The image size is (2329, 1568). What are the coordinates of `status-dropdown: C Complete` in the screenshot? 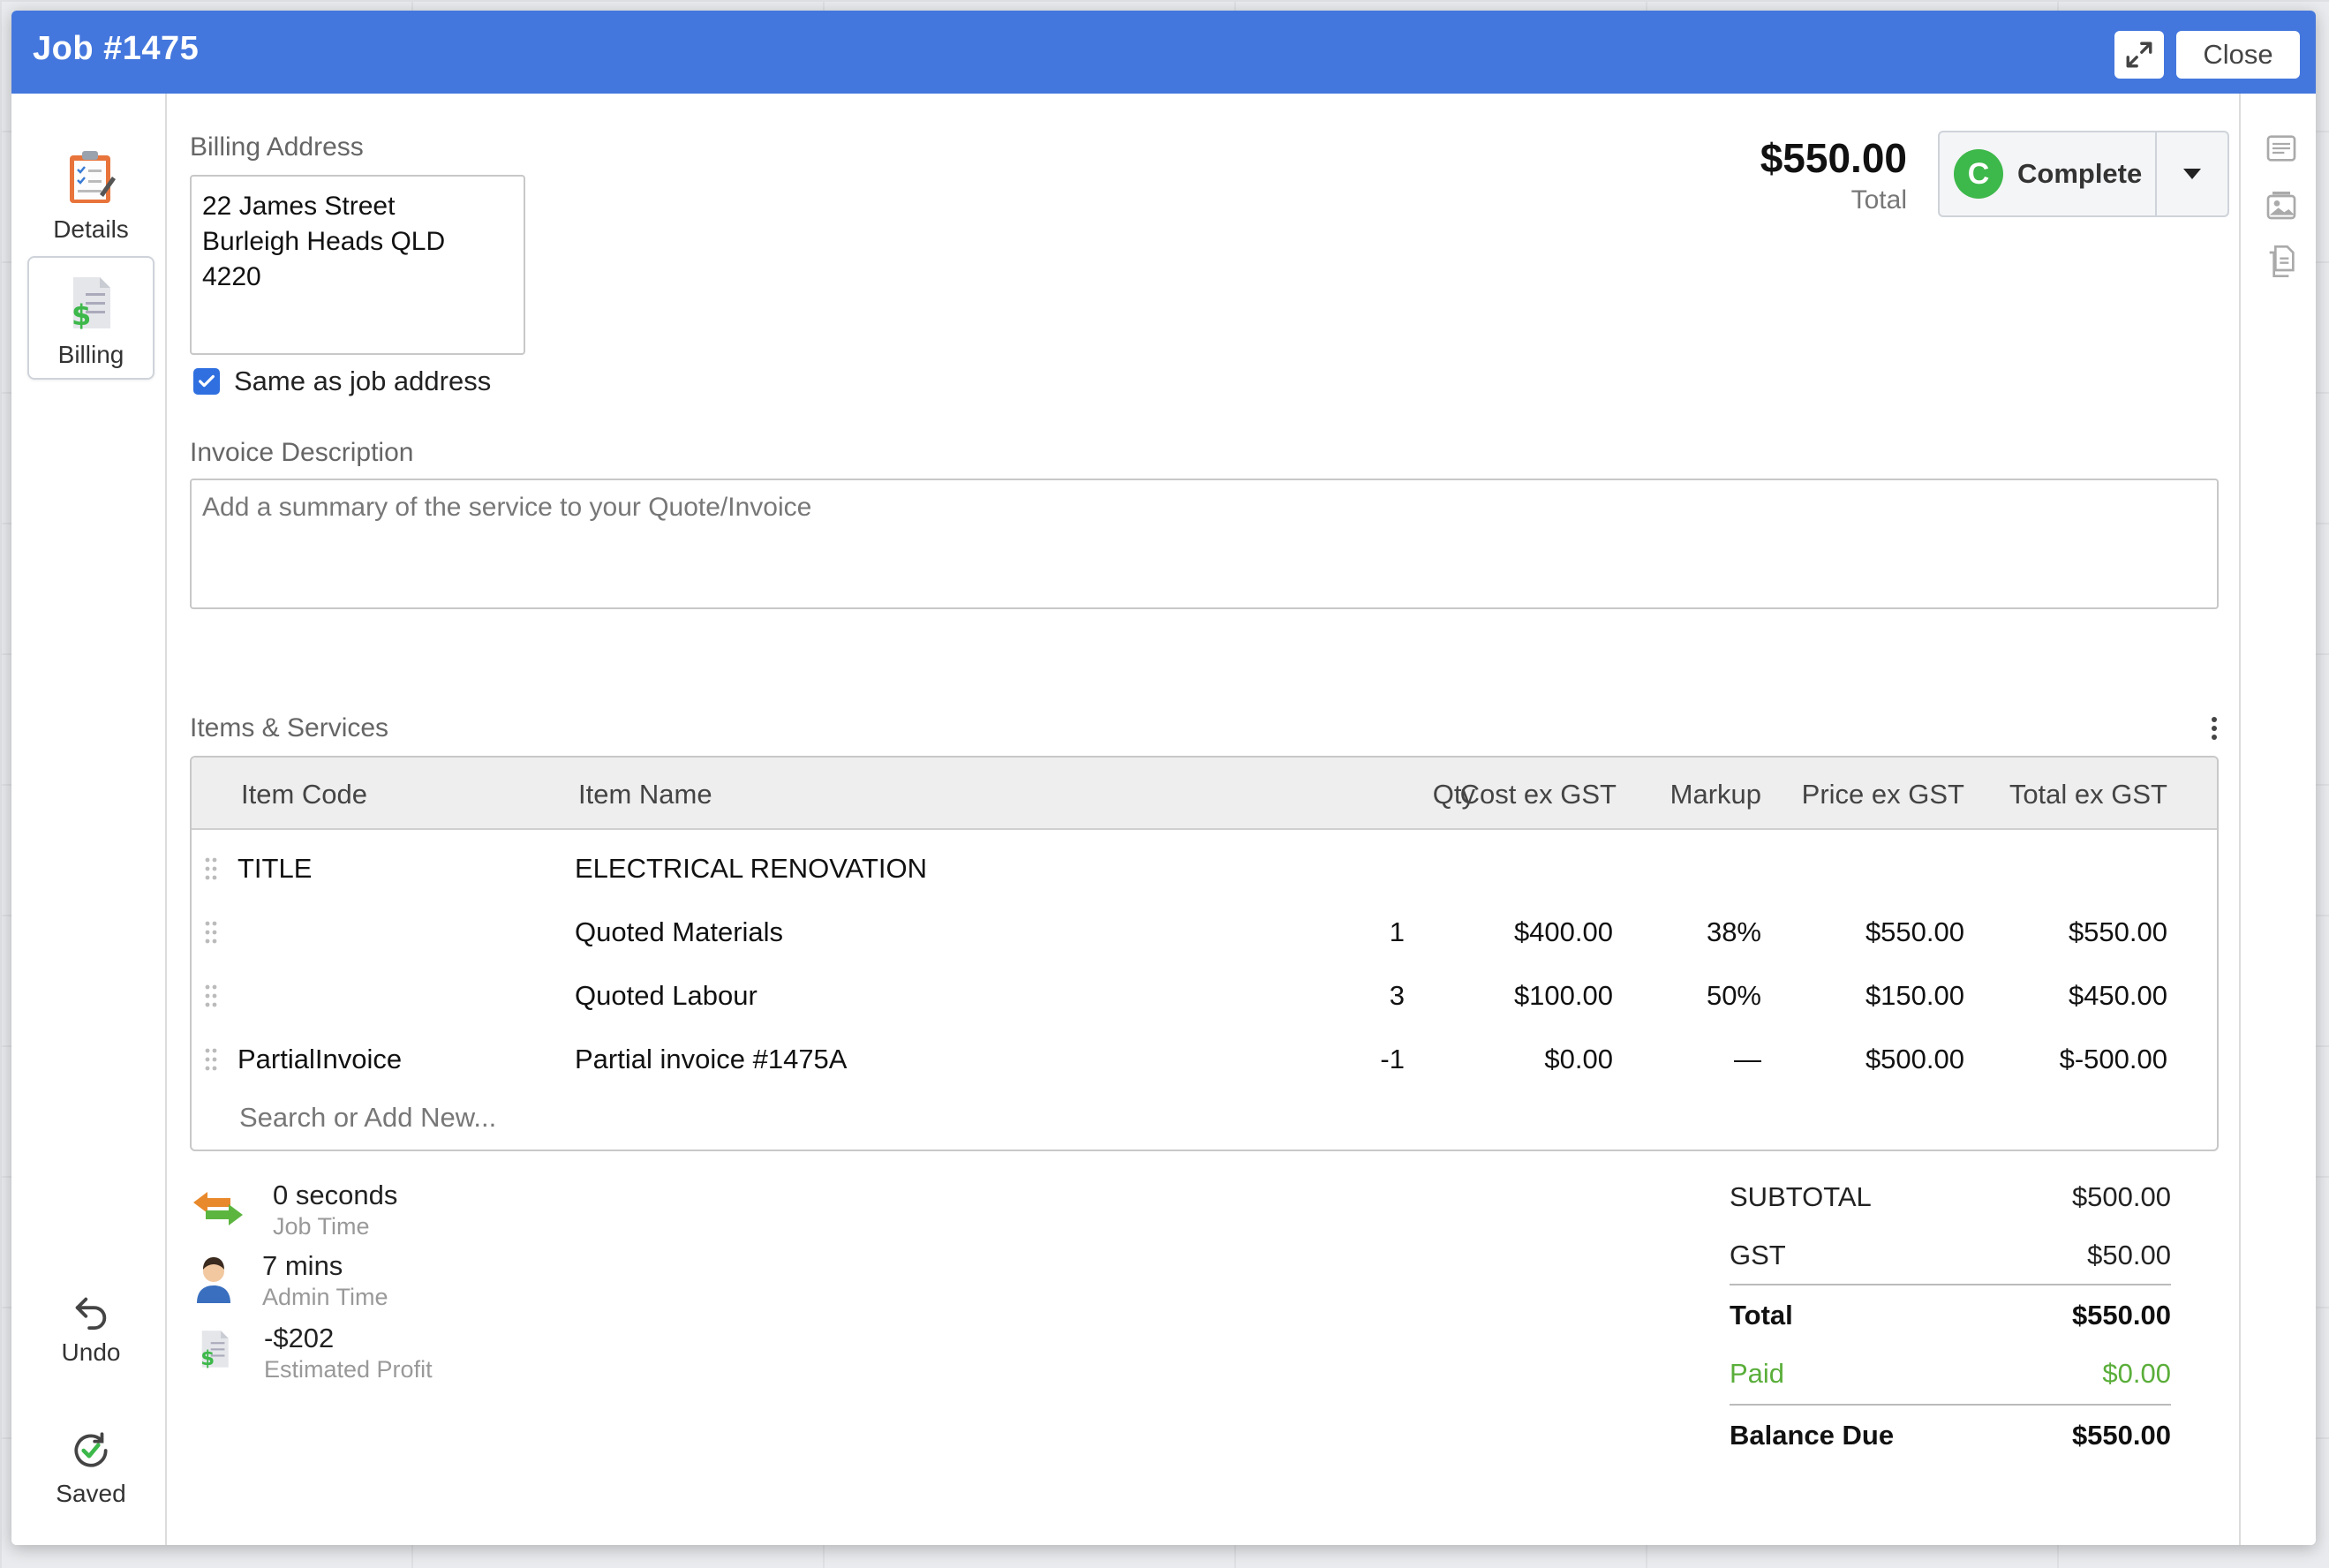 It's located at (2084, 174).